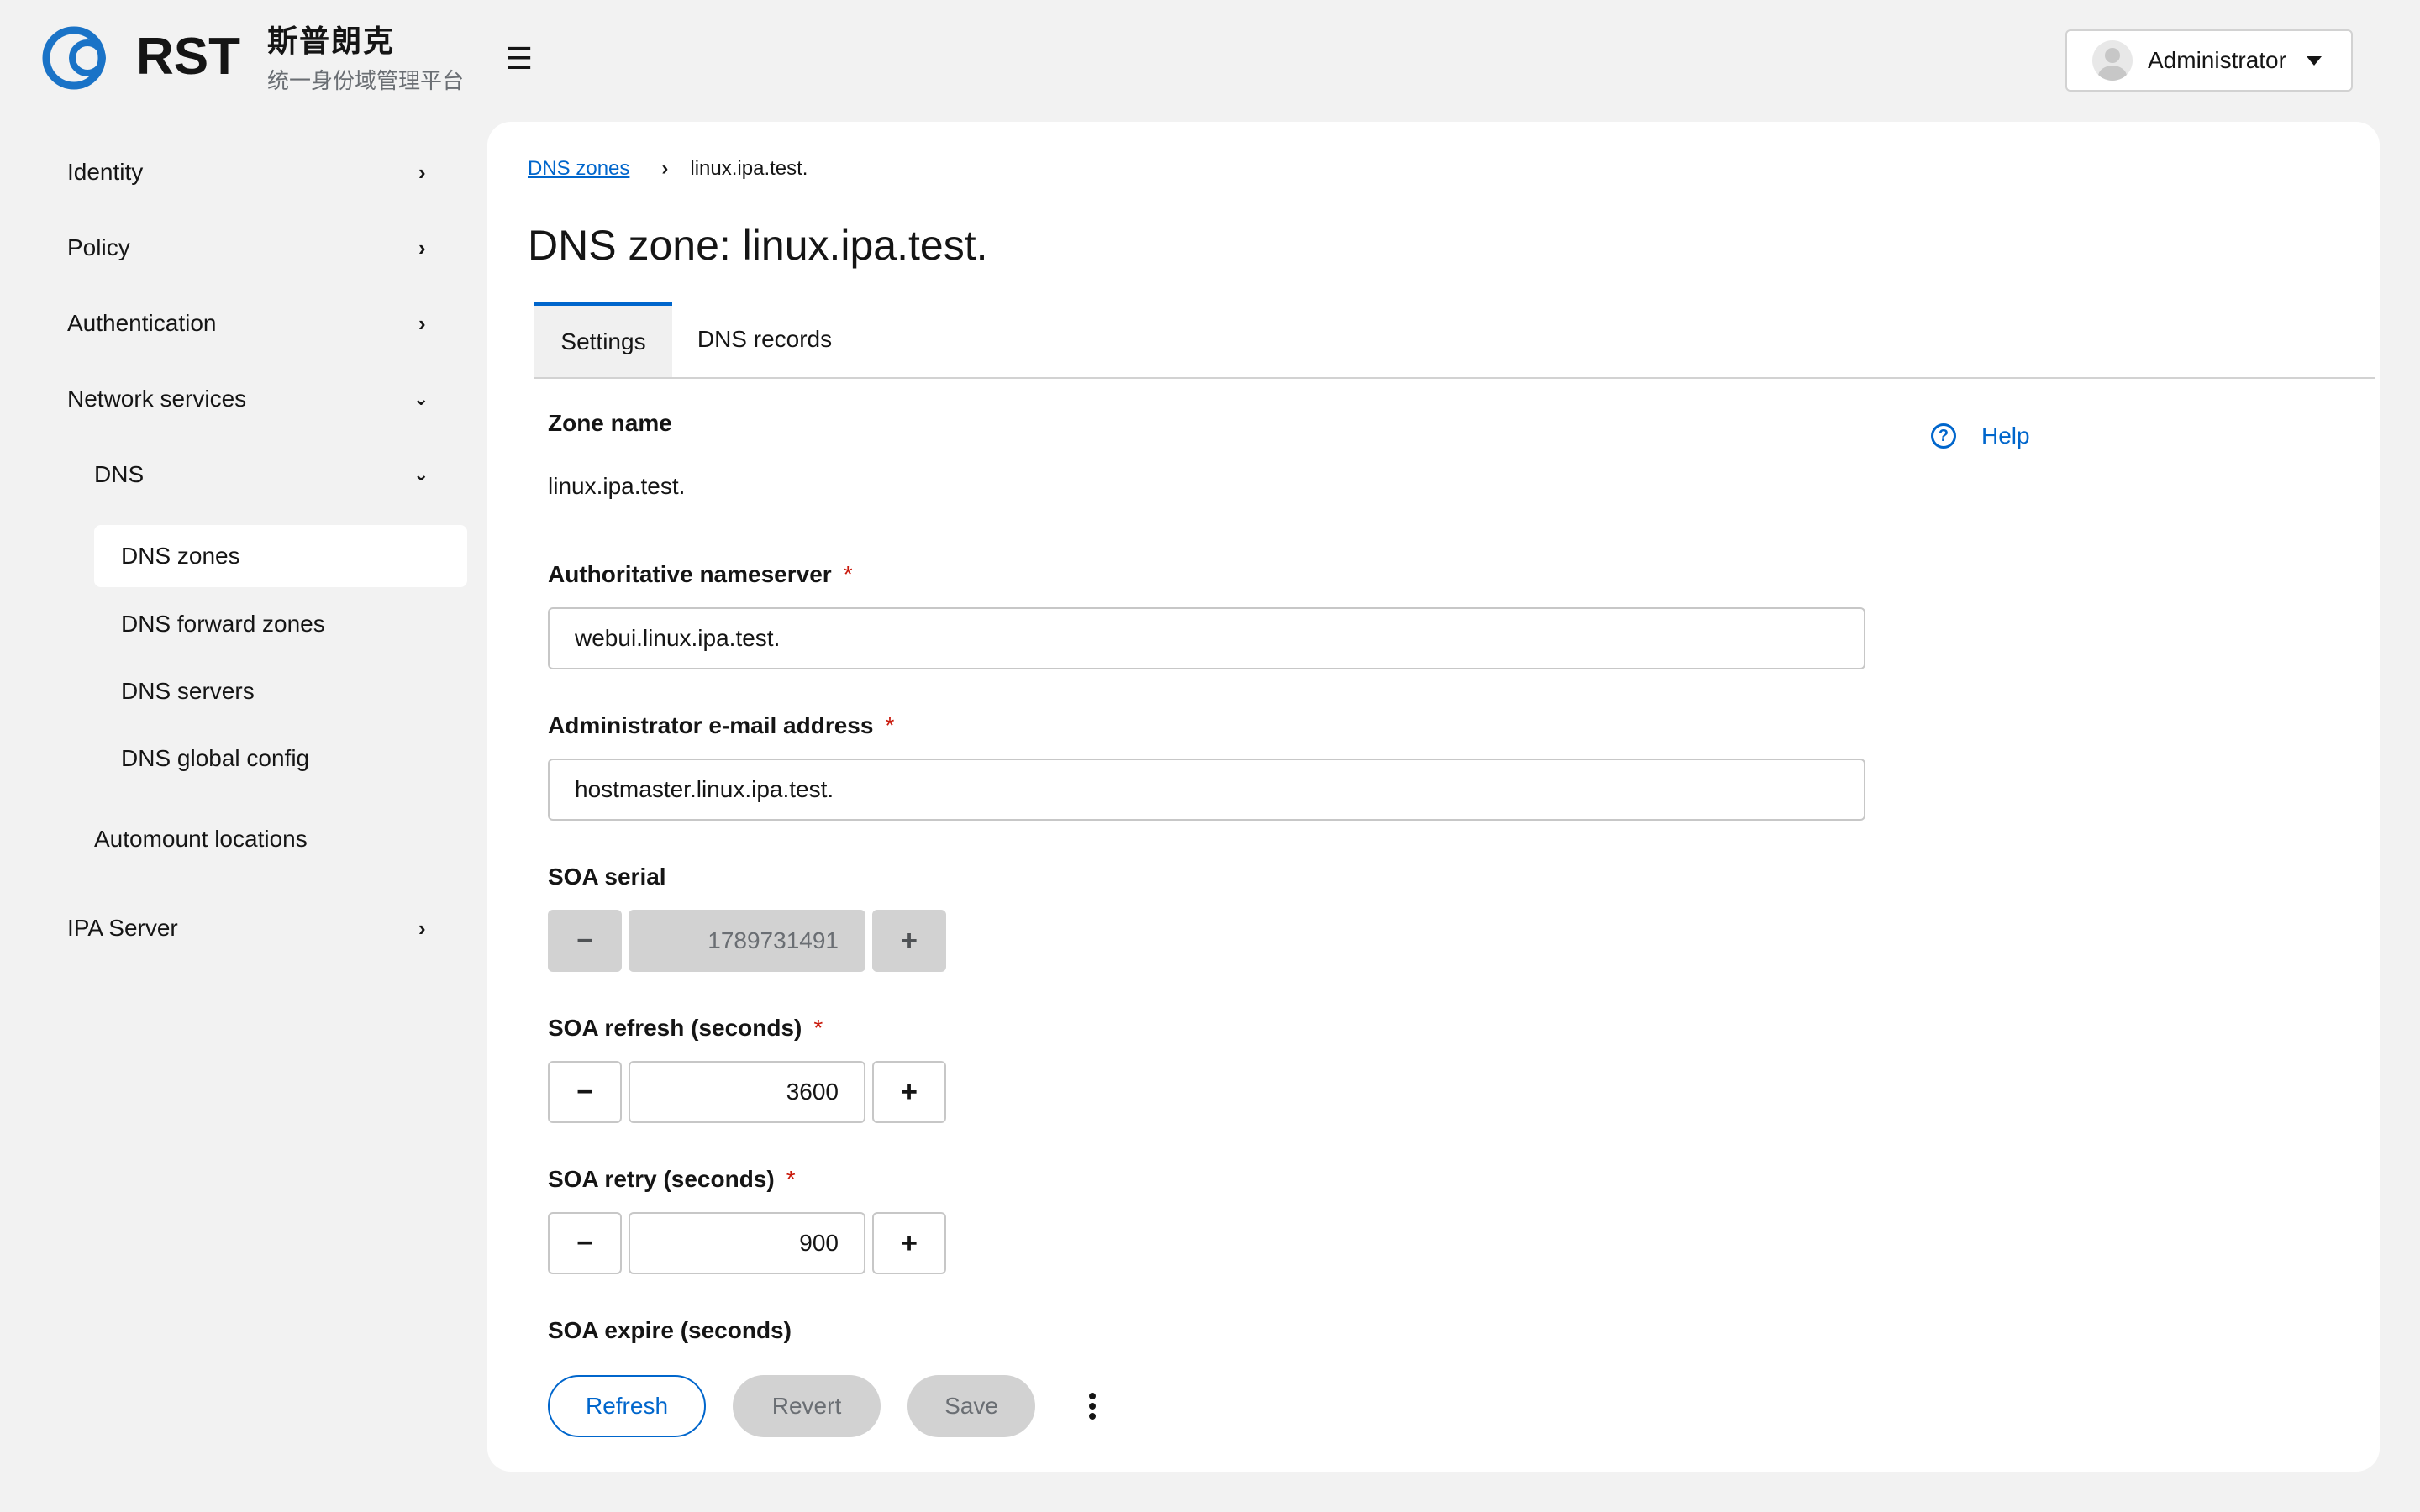 The height and width of the screenshot is (1512, 2420). I want to click on soa-expire-label-text: SOA expire (seconds), so click(670, 1330).